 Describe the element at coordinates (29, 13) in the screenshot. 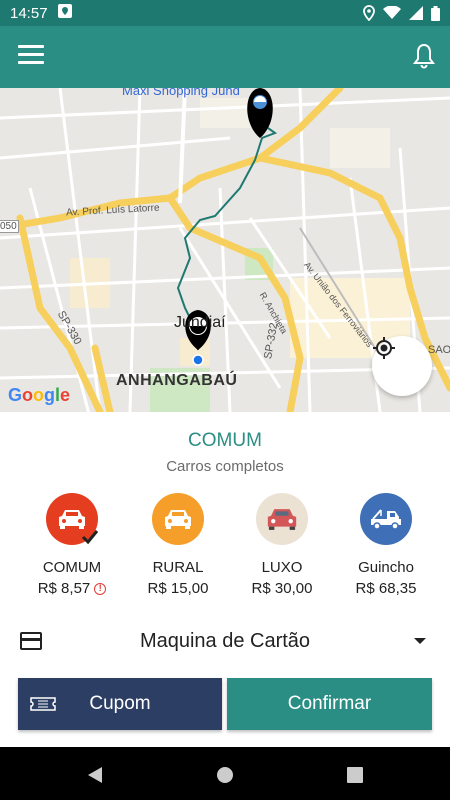

I see `status-time: 14:57` at that location.